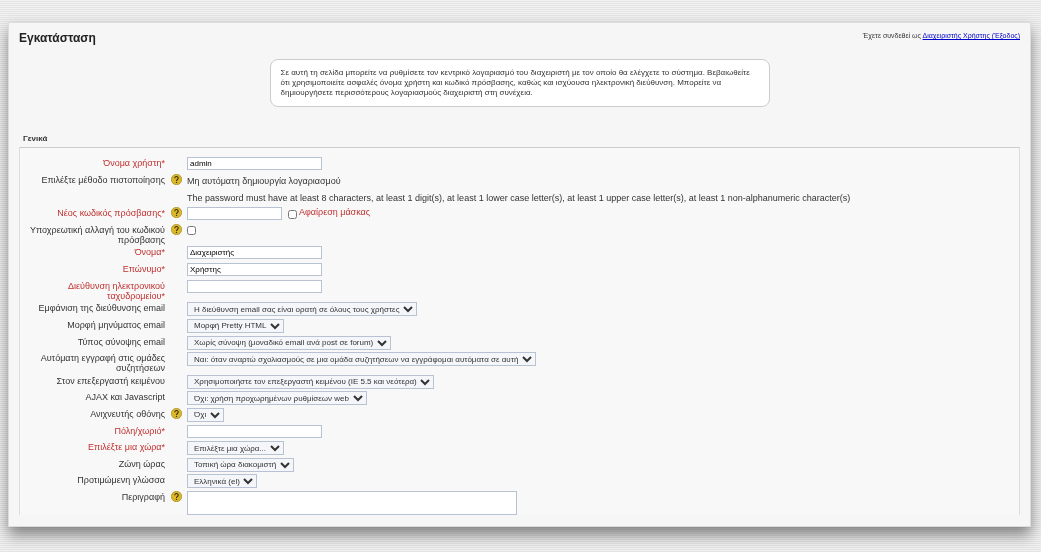 This screenshot has width=1041, height=552. I want to click on field-label: Όνομα χρήστη*, so click(134, 163).